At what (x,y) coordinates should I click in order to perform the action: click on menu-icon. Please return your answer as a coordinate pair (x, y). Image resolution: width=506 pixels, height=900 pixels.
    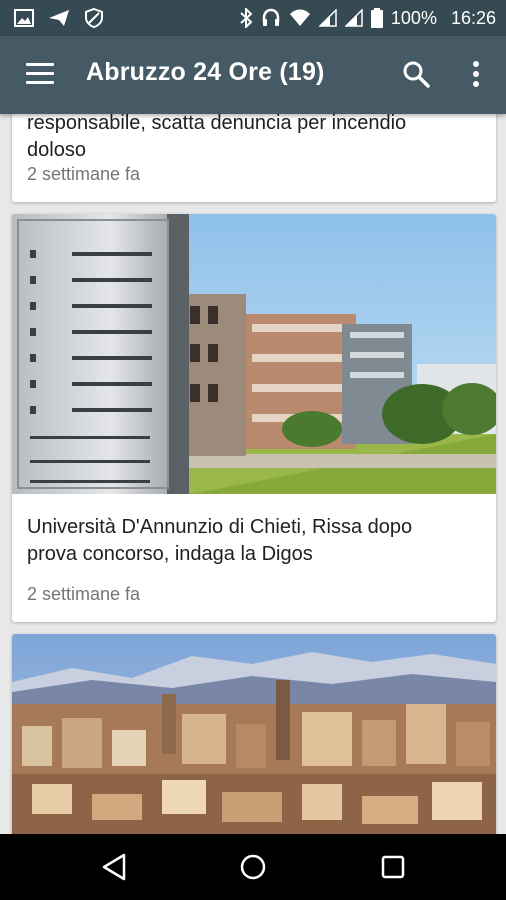
    Looking at the image, I should click on (40, 74).